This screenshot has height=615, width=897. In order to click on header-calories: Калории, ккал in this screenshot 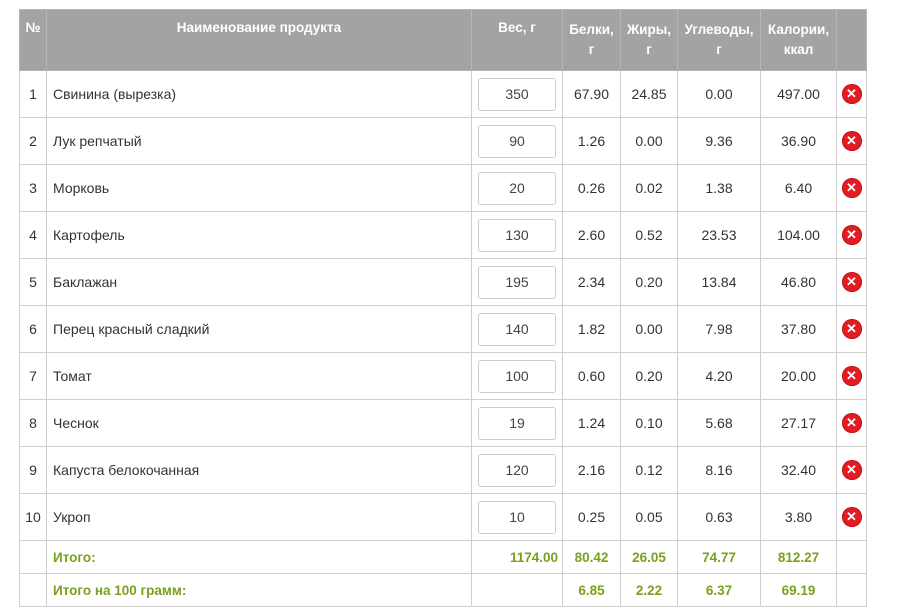, I will do `click(798, 40)`.